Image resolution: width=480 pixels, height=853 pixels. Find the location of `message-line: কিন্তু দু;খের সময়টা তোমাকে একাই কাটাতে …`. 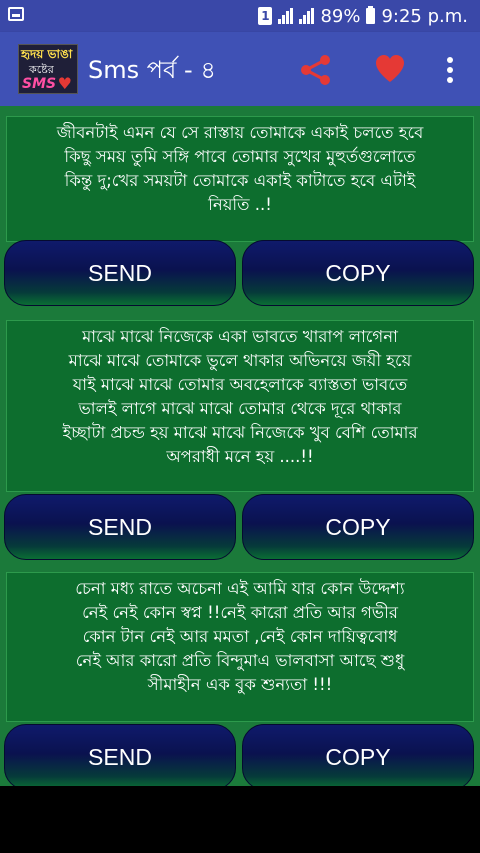

message-line: কিন্তু দু;খের সময়টা তোমাকে একাই কাটাতে … is located at coordinates (240, 180).